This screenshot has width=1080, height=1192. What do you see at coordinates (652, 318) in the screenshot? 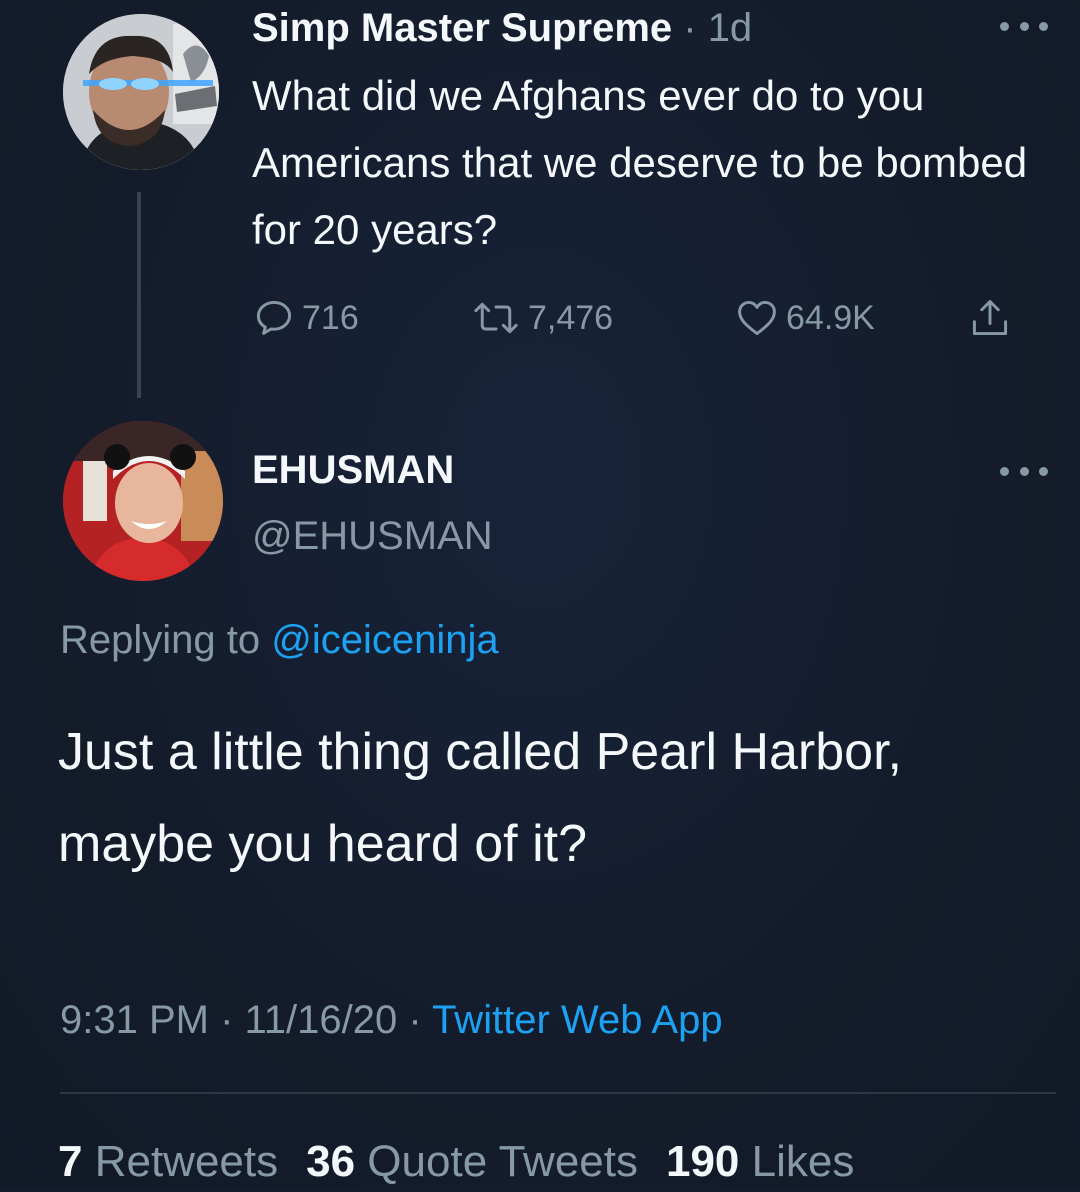
I see `parent-tweet-actions: 716 7,476 64.9K` at bounding box center [652, 318].